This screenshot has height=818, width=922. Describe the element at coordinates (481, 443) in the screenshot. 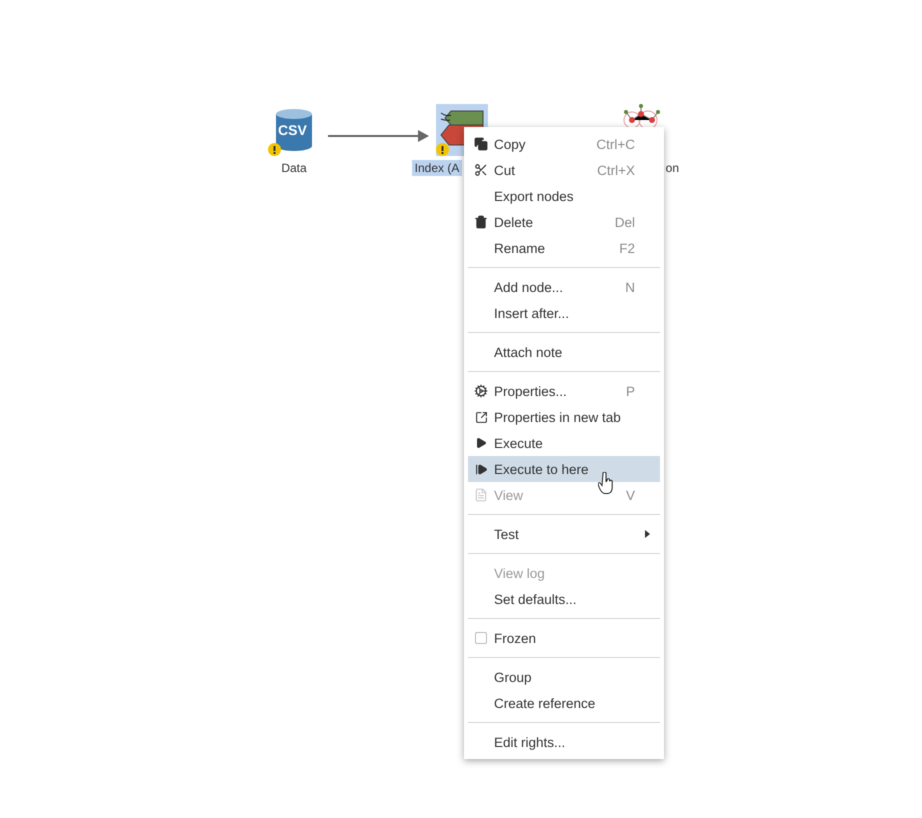

I see `play-icon` at that location.